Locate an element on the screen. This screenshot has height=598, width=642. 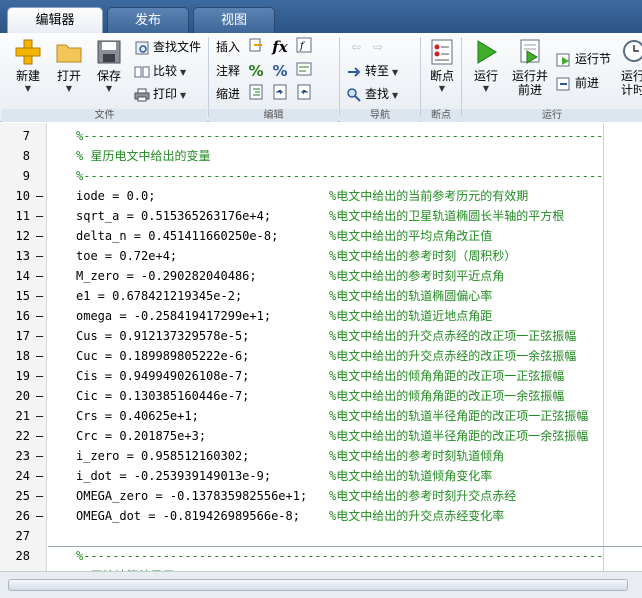
code-line: 10 — iode = 0.0; %电文中给出的当前参考历元的有效期 is located at coordinates (321, 196).